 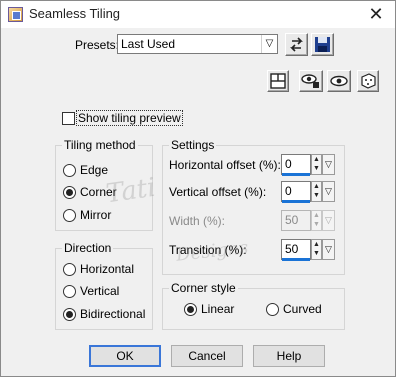 I want to click on show-tiling-preview-checkbox, so click(x=68, y=118).